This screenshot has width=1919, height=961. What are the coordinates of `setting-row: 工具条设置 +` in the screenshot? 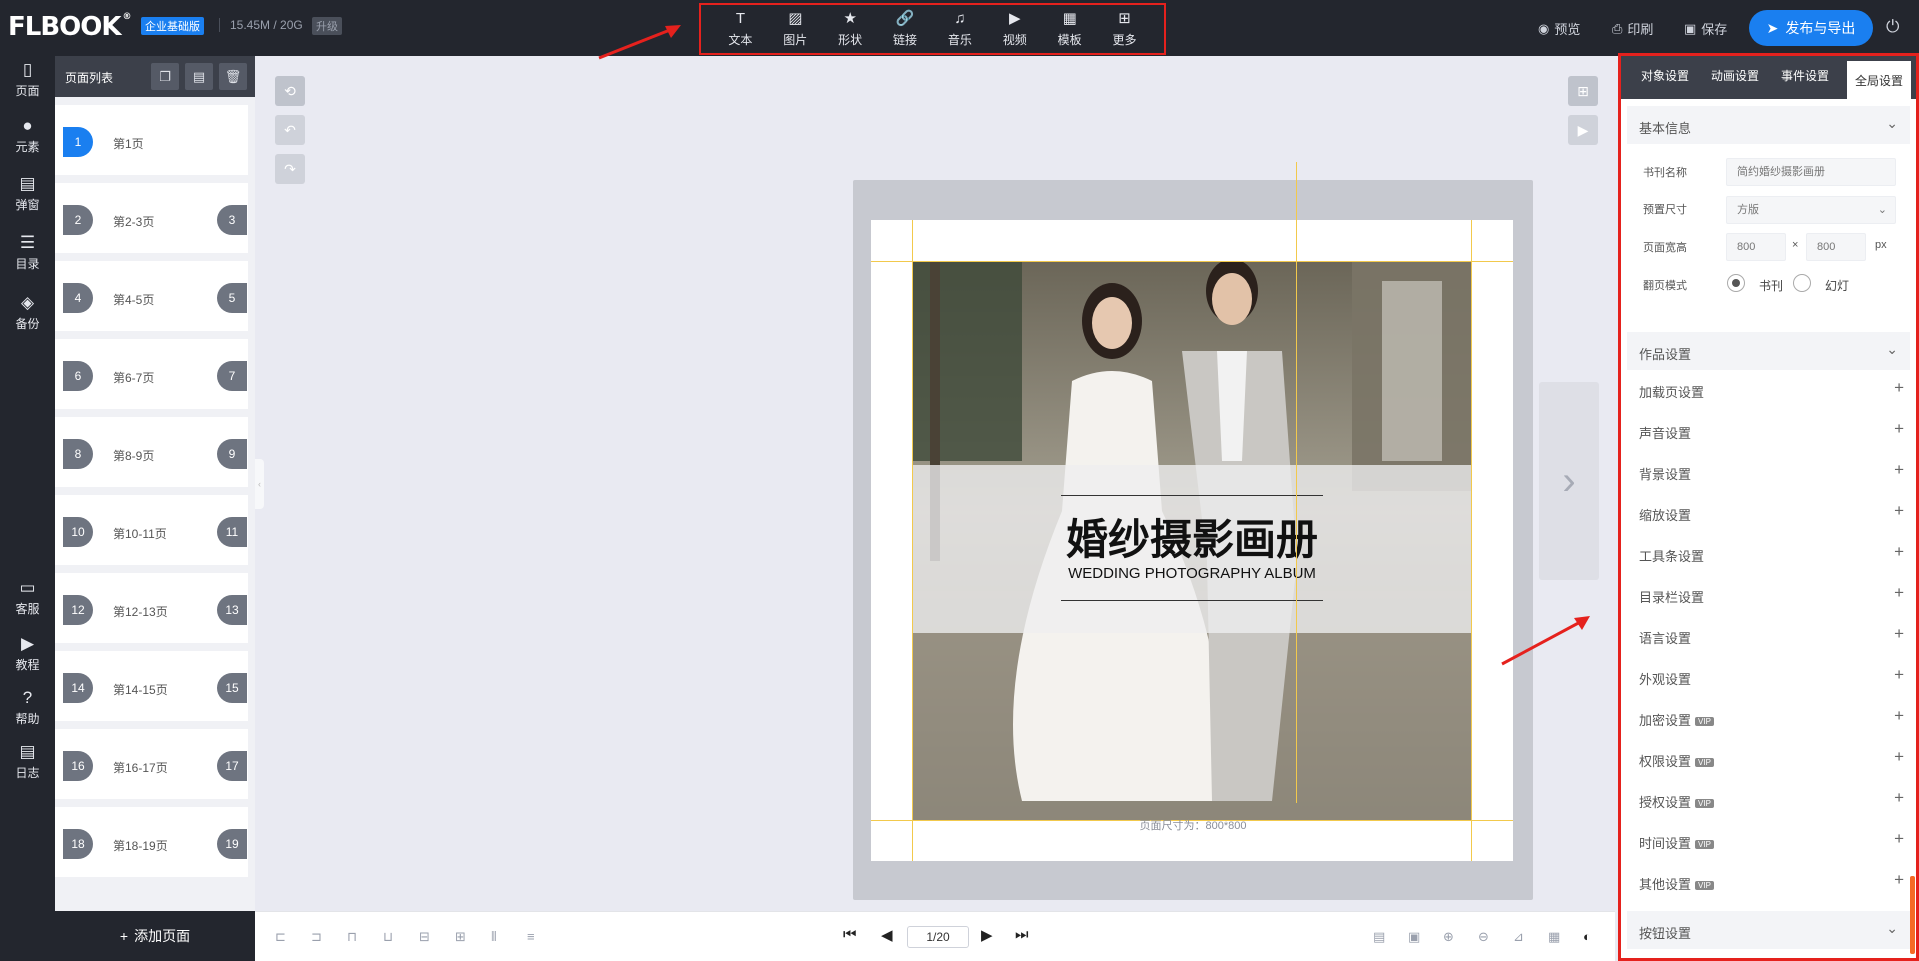 It's located at (1768, 553).